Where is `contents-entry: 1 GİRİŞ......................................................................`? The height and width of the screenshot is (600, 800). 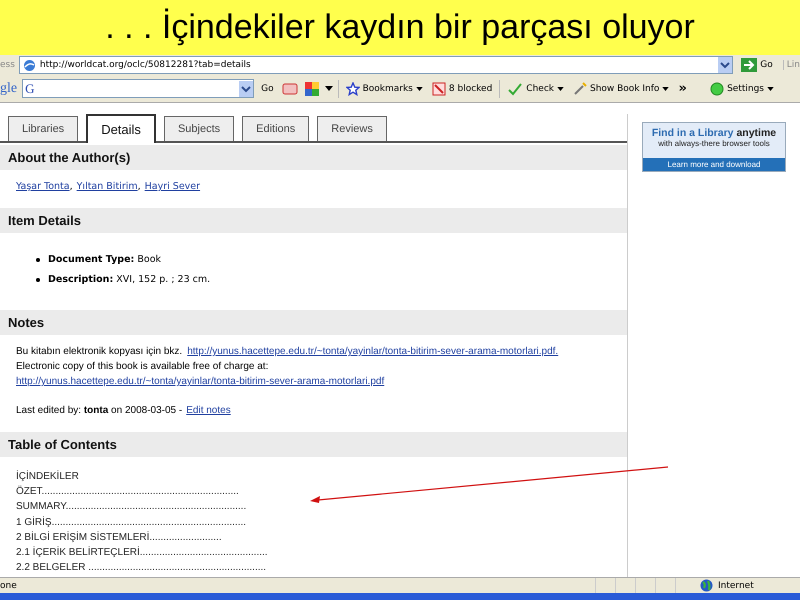 contents-entry: 1 GİRİŞ...................................................................... is located at coordinates (132, 522).